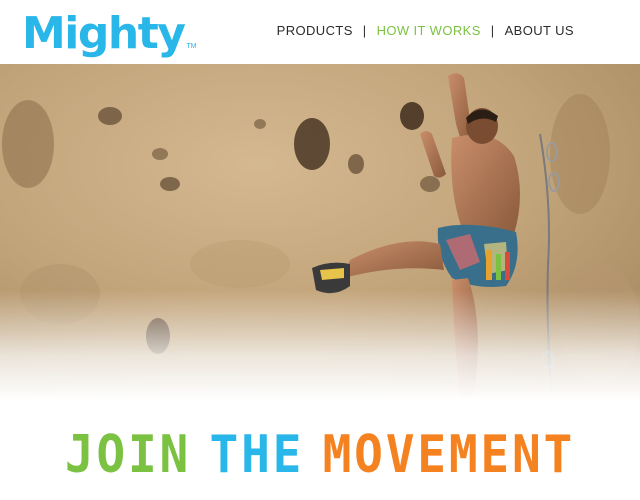 Image resolution: width=640 pixels, height=500 pixels. Describe the element at coordinates (320, 455) in the screenshot. I see `join-the-movement-heading: JOIN THE MOVEMENT` at that location.